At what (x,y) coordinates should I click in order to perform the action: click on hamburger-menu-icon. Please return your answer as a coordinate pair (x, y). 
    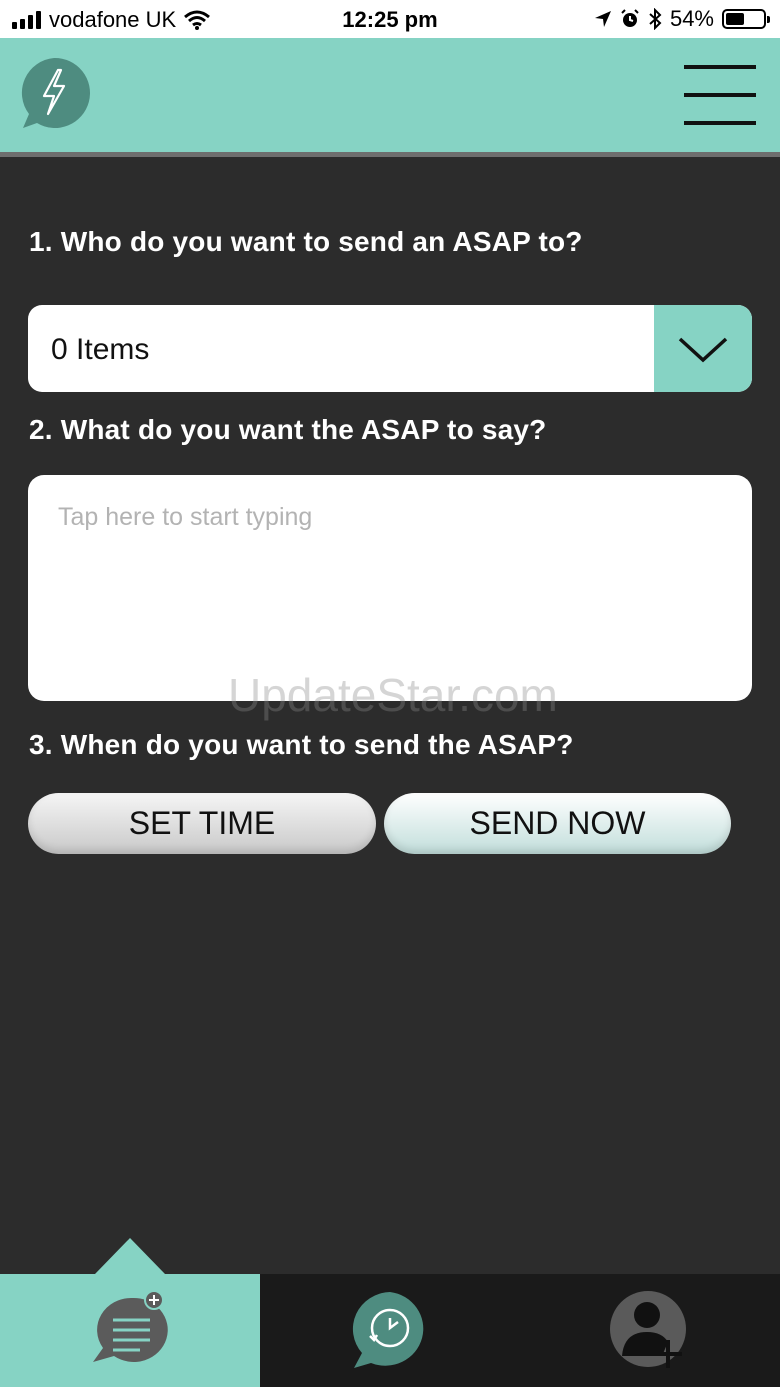
    Looking at the image, I should click on (721, 96).